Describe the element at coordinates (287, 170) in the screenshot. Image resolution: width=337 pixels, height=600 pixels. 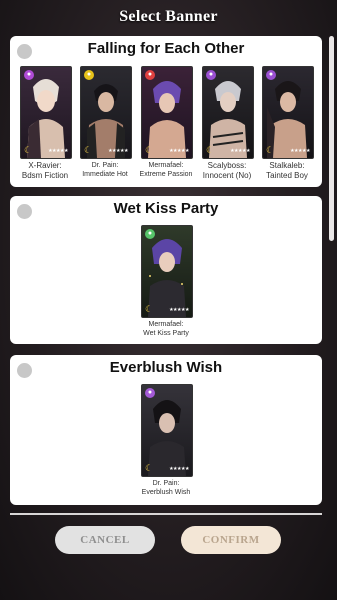
I see `character-caption: Stalkaleb: Tainted Boy` at that location.